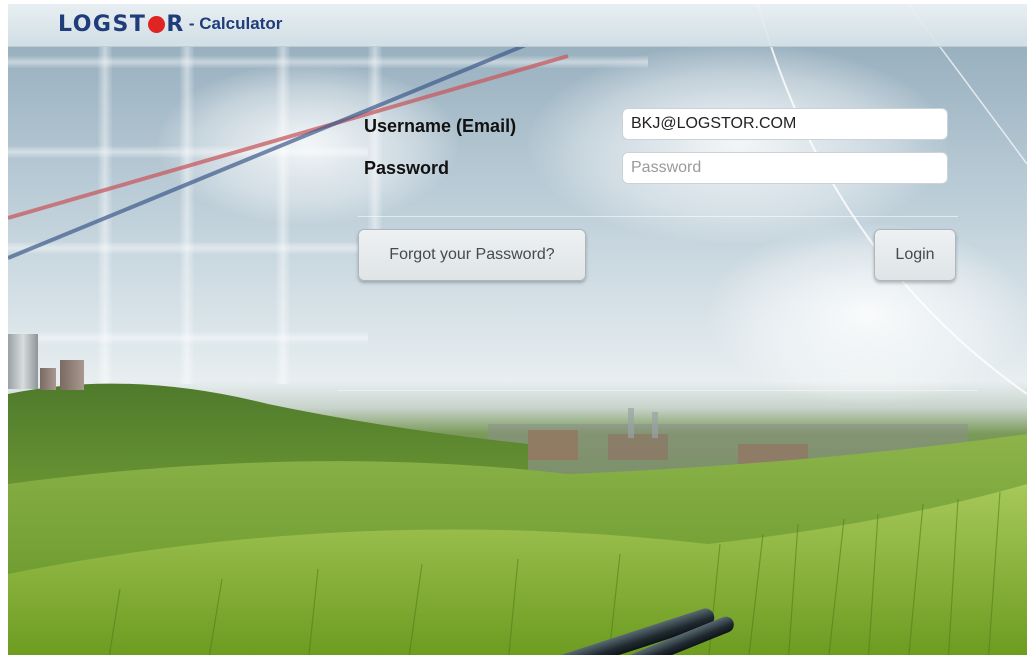 This screenshot has width=1027, height=655. Describe the element at coordinates (472, 255) in the screenshot. I see `forgot-password-button: Forgot your Password?` at that location.